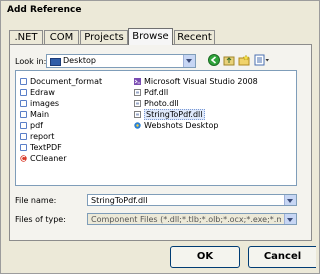 The height and width of the screenshot is (274, 320). Describe the element at coordinates (26, 37) in the screenshot. I see `tab-dotnet: .NET` at that location.